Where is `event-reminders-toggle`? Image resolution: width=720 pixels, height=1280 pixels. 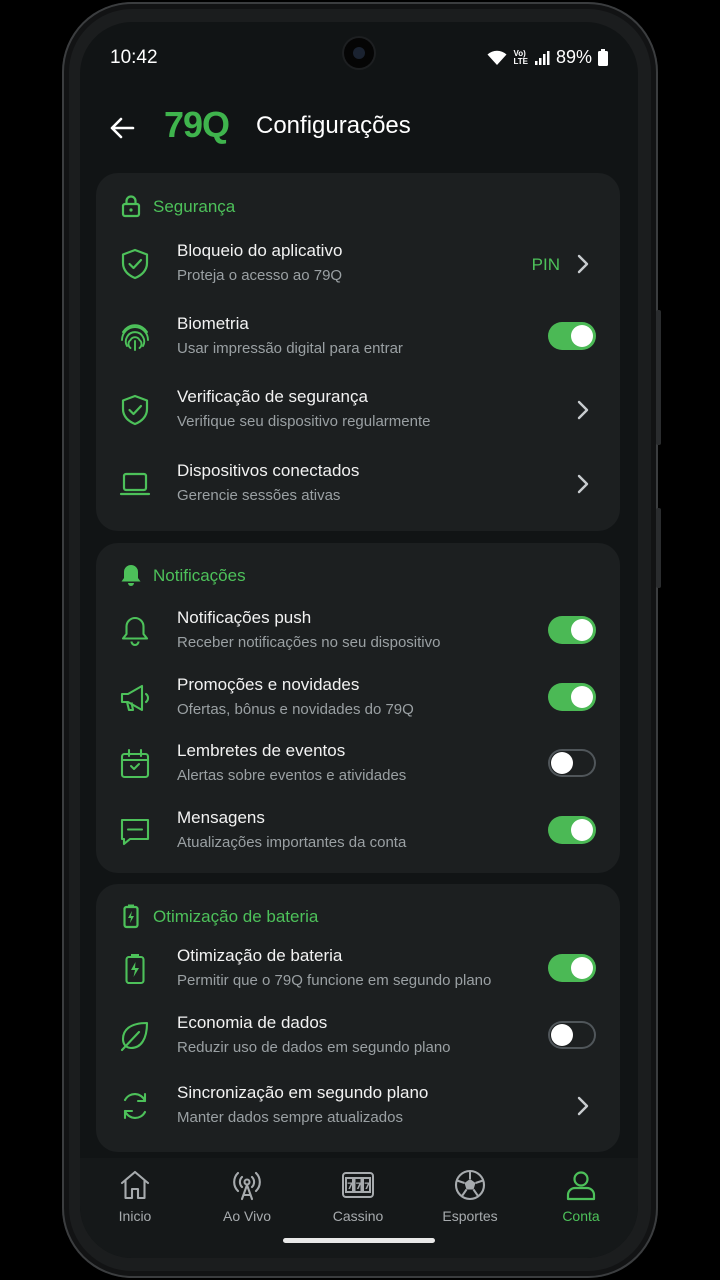 event-reminders-toggle is located at coordinates (572, 763).